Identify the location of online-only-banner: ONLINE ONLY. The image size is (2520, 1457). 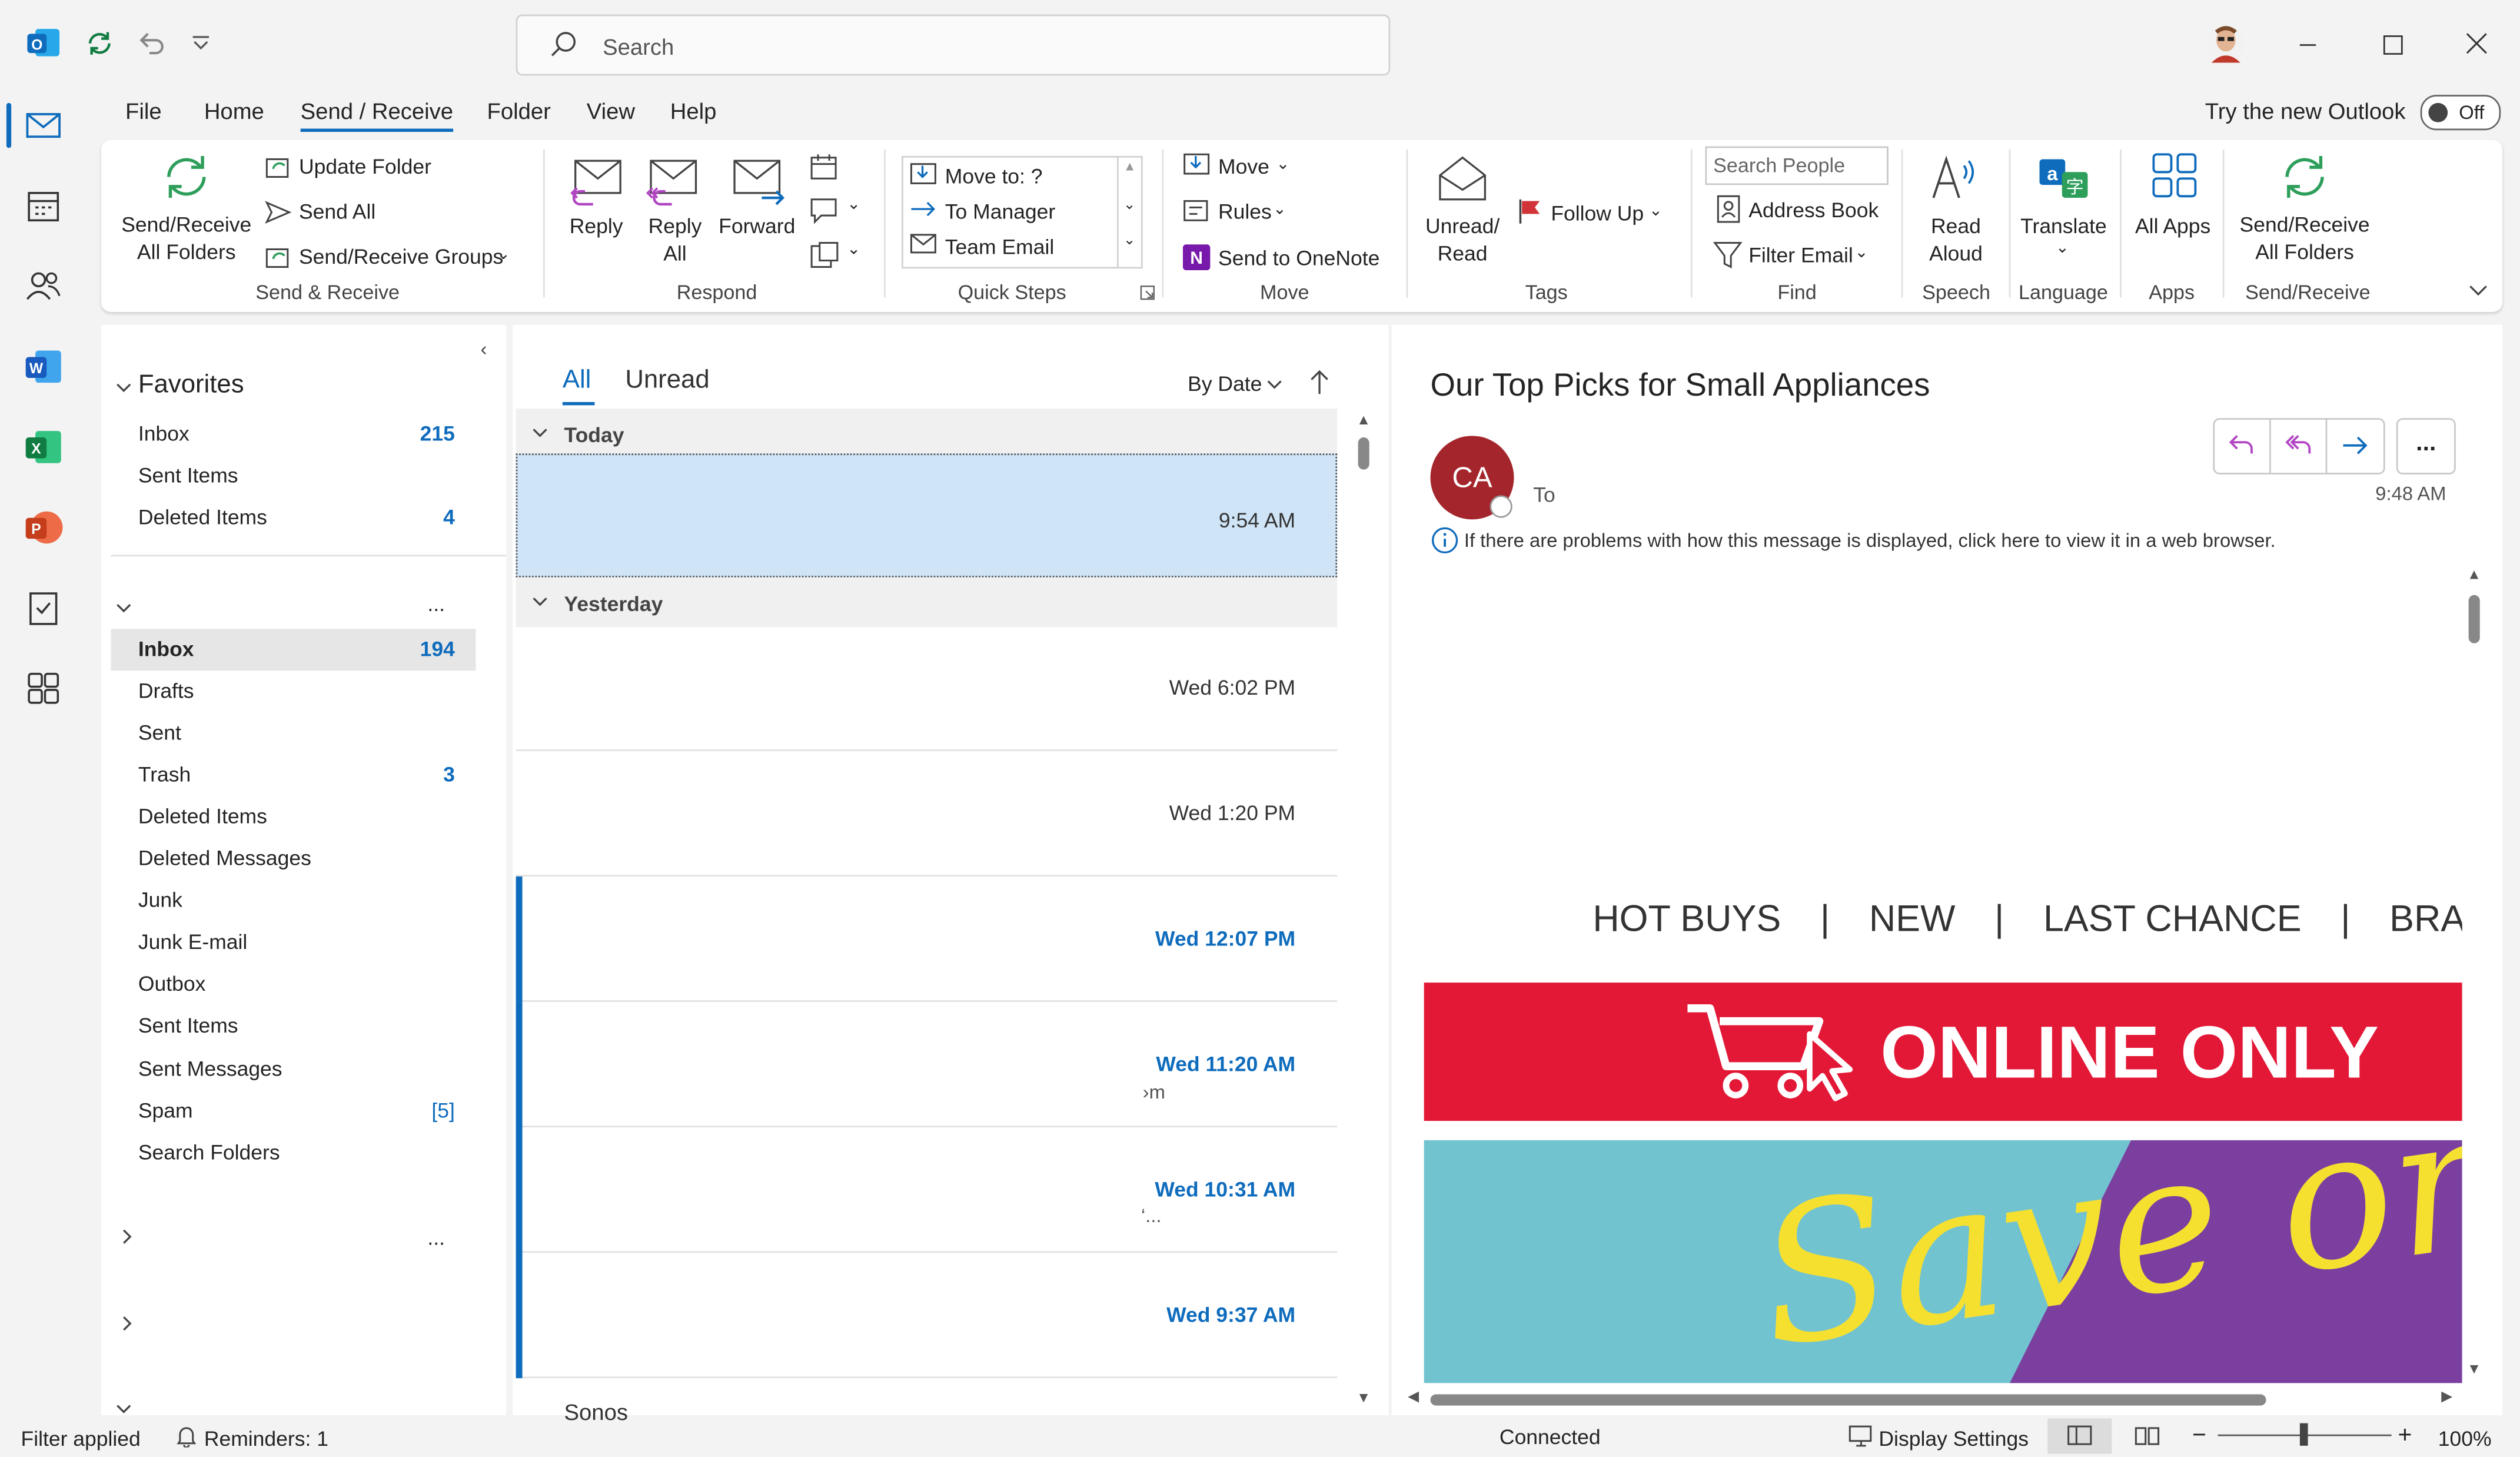
(1943, 1052).